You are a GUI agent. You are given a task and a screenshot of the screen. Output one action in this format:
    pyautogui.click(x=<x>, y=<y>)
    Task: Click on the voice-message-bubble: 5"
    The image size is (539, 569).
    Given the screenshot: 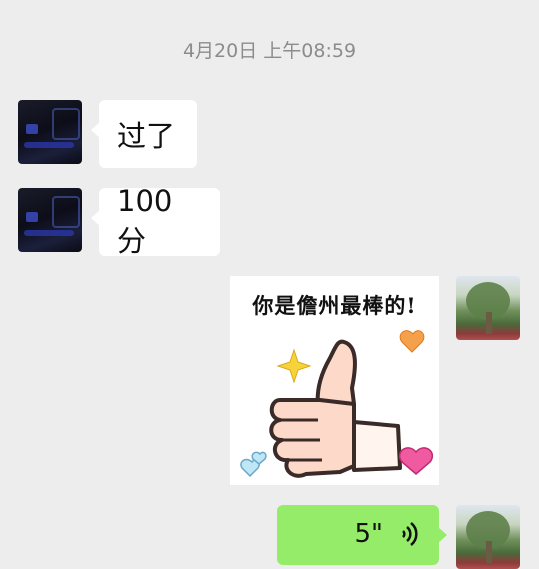 What is the action you would take?
    pyautogui.click(x=362, y=535)
    